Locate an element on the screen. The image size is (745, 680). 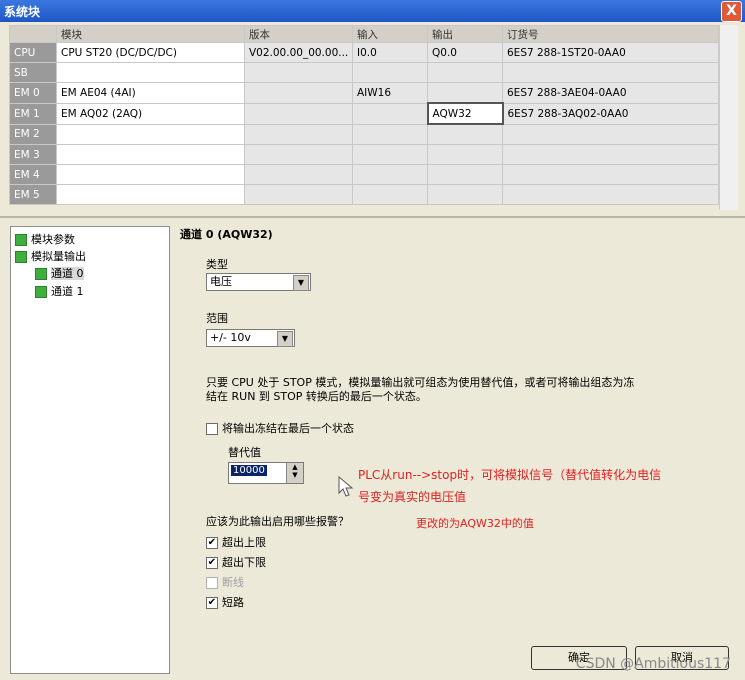
header-corner is located at coordinates (33, 34).